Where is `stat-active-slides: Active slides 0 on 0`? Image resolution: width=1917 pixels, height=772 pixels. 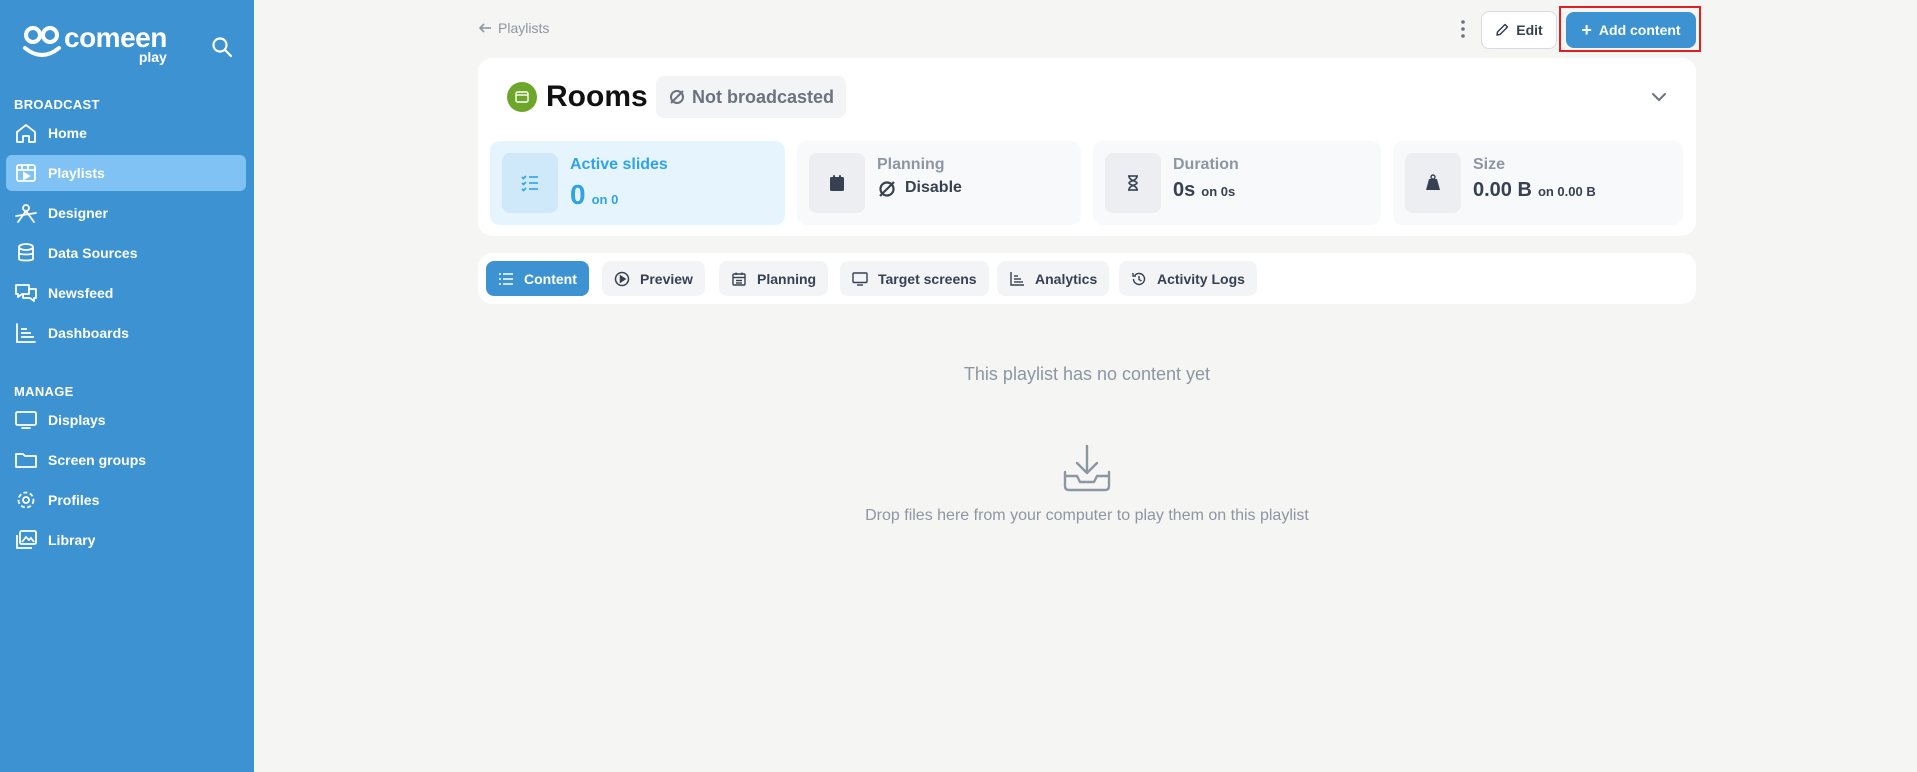 stat-active-slides: Active slides 0 on 0 is located at coordinates (637, 183).